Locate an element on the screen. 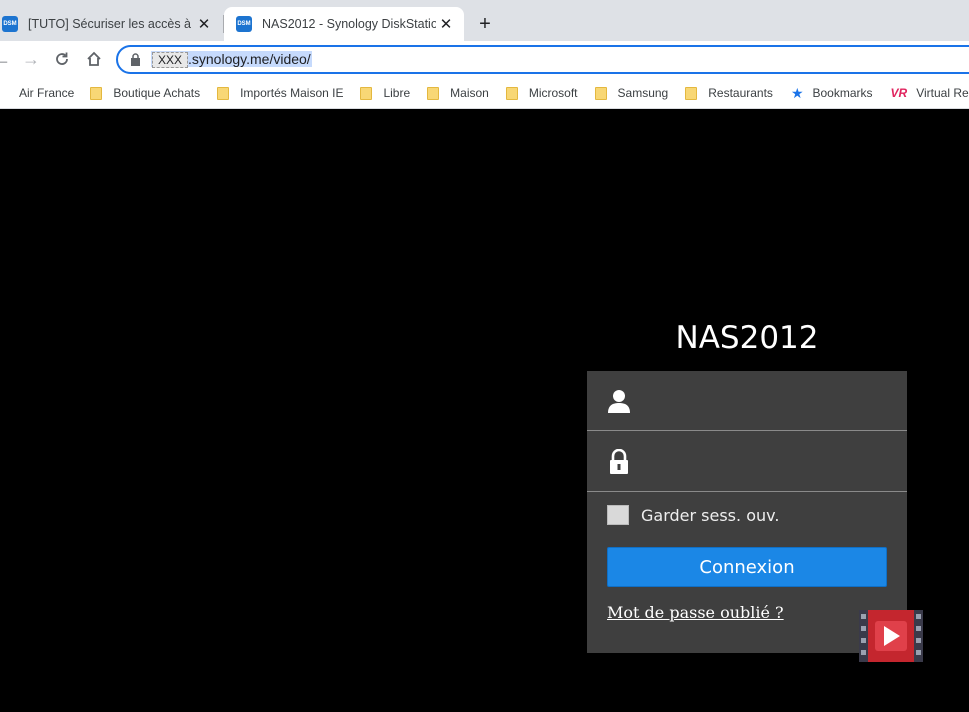  bookmark-bookmarks: ★ Bookmarks is located at coordinates (832, 93).